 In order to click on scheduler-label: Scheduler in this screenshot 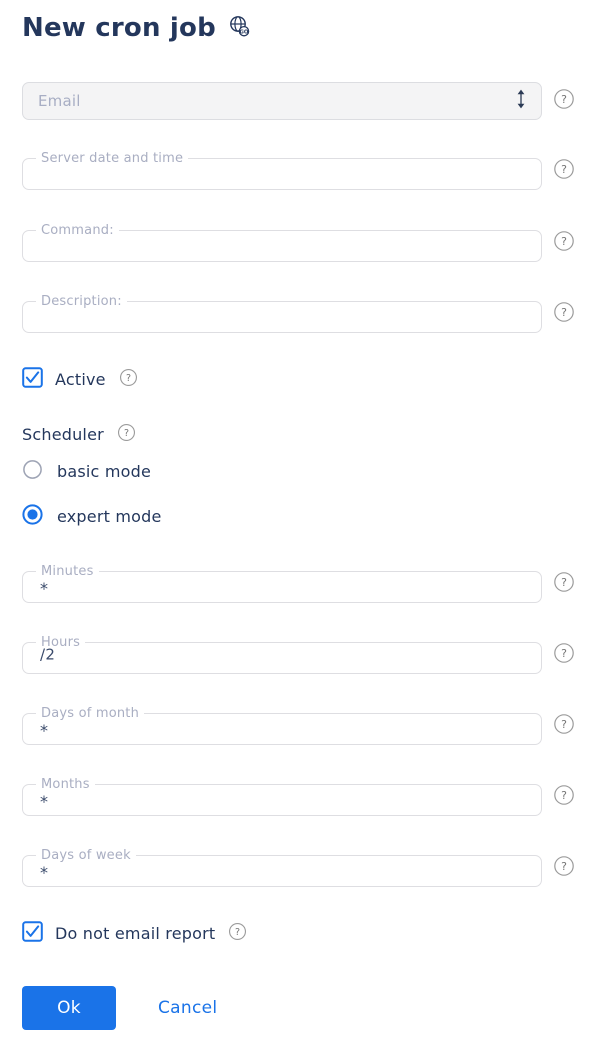, I will do `click(63, 434)`.